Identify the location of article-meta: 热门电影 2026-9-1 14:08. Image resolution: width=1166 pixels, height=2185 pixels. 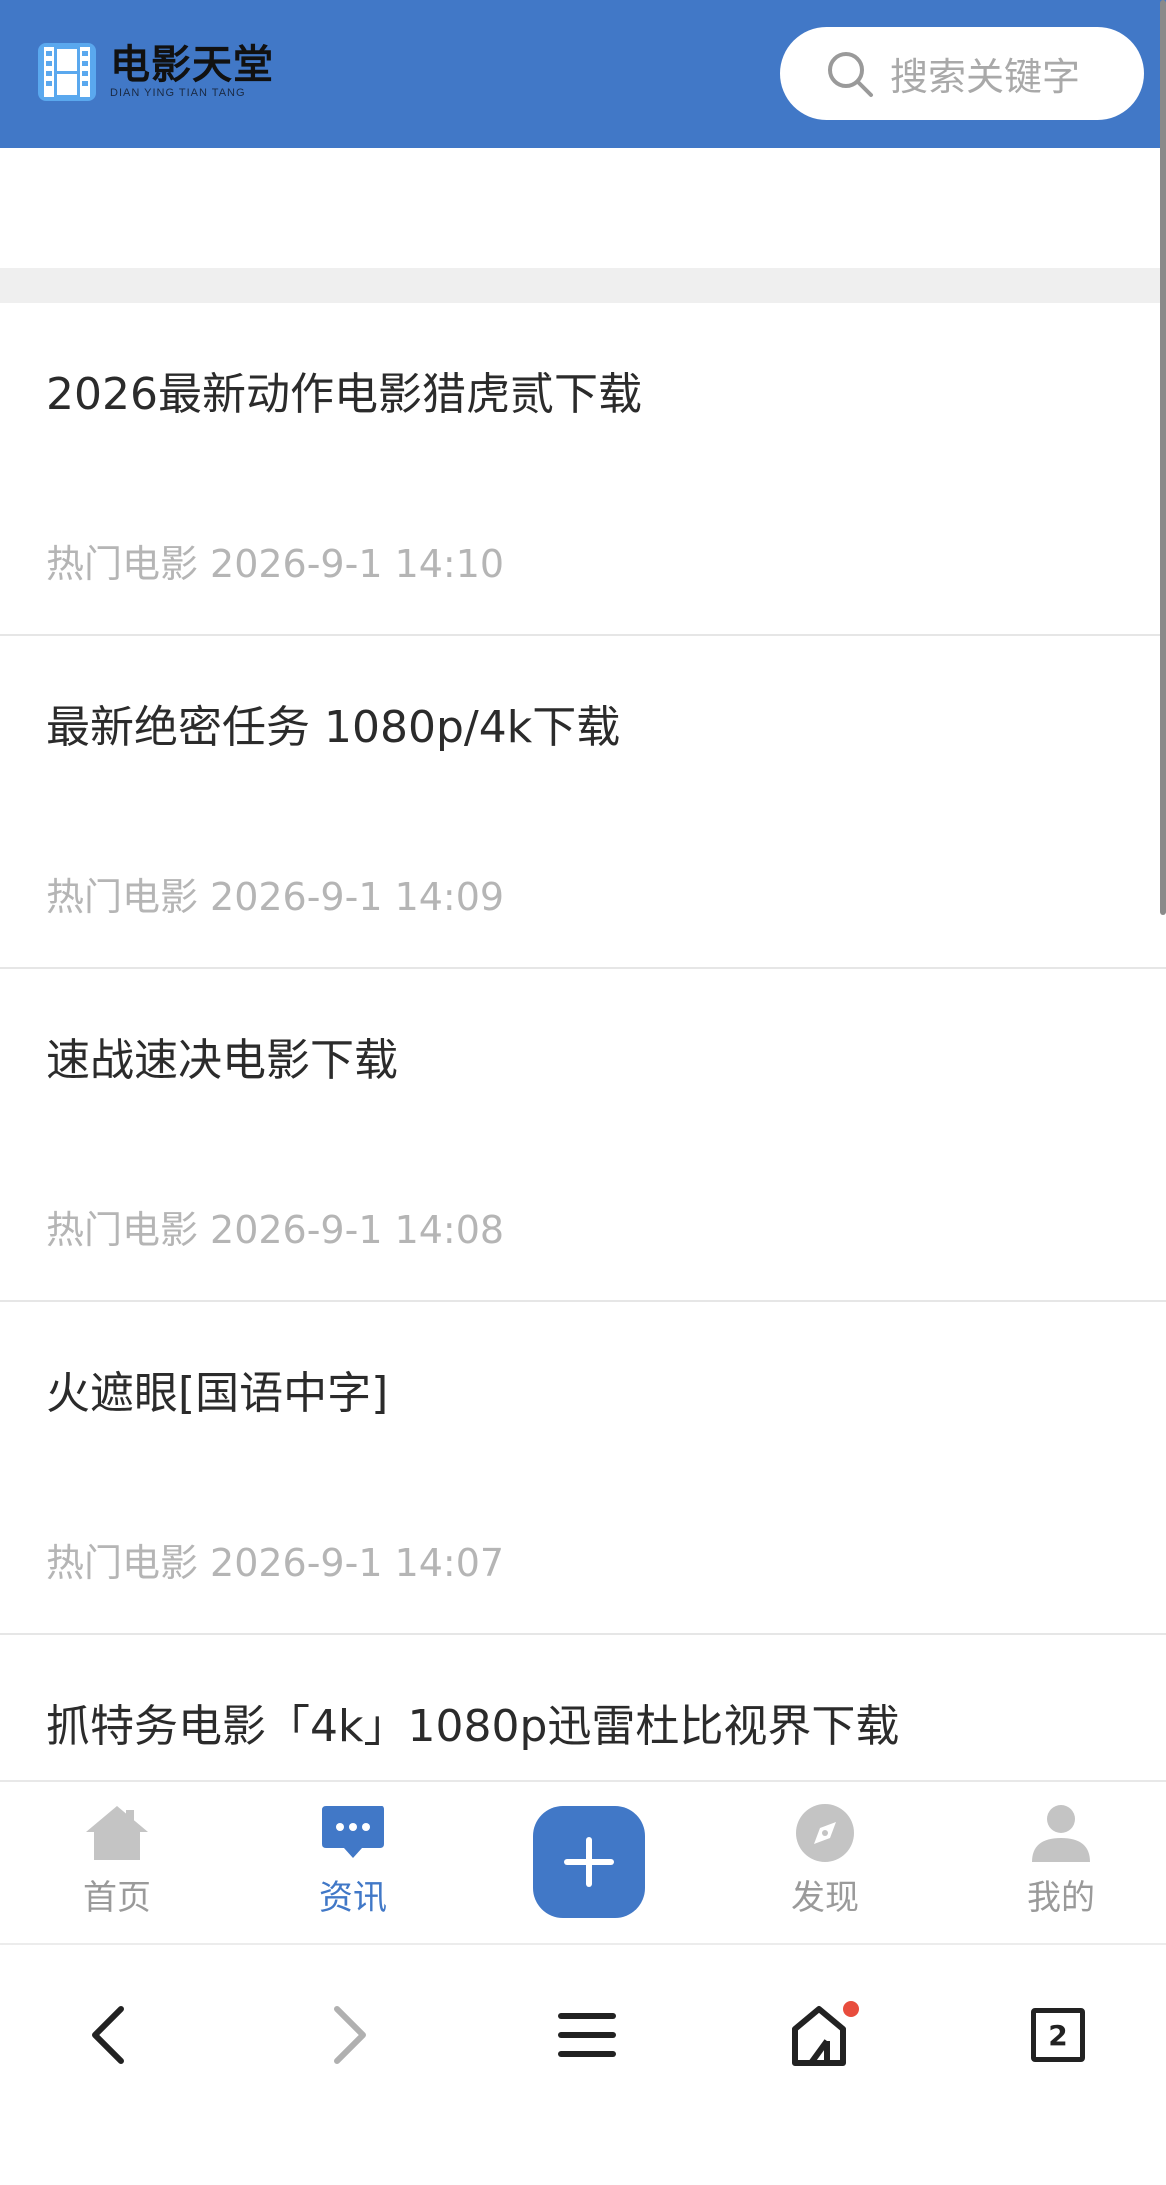
(275, 1226).